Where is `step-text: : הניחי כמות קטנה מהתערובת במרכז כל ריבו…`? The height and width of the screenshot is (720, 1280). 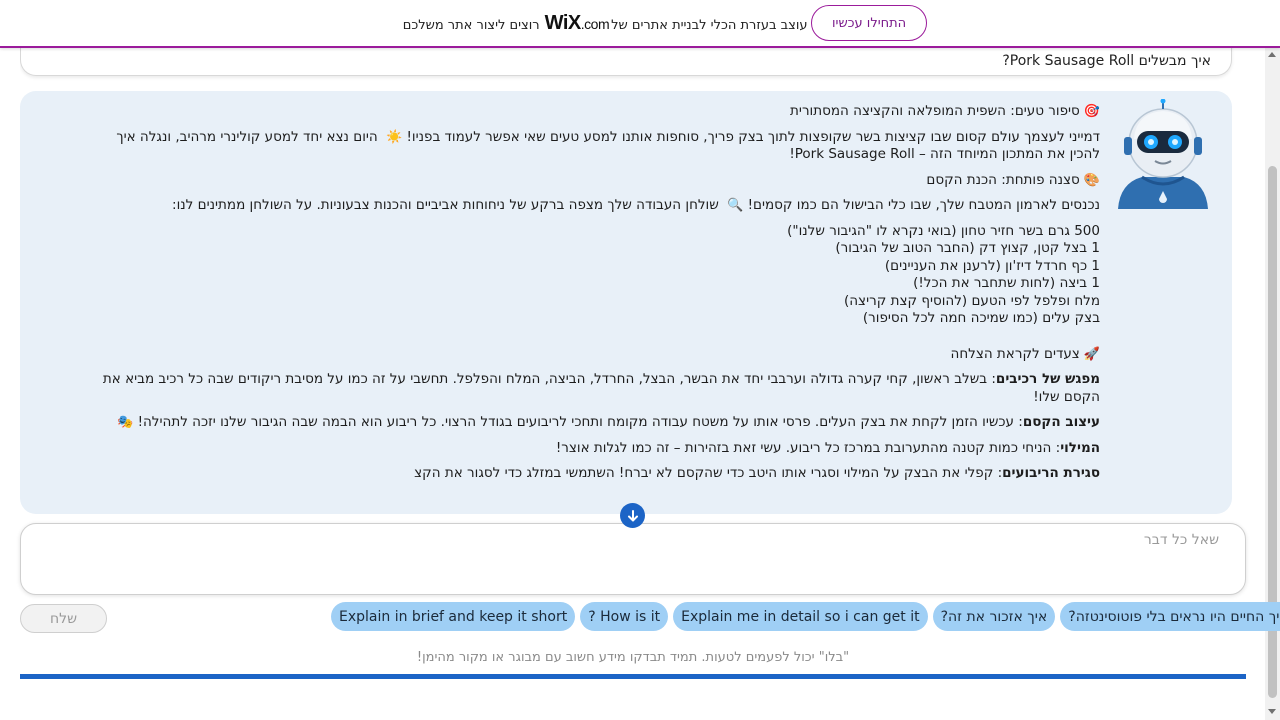
step-text: : הניחי כמות קטנה מהתערובת במרכז כל ריבו… is located at coordinates (808, 447).